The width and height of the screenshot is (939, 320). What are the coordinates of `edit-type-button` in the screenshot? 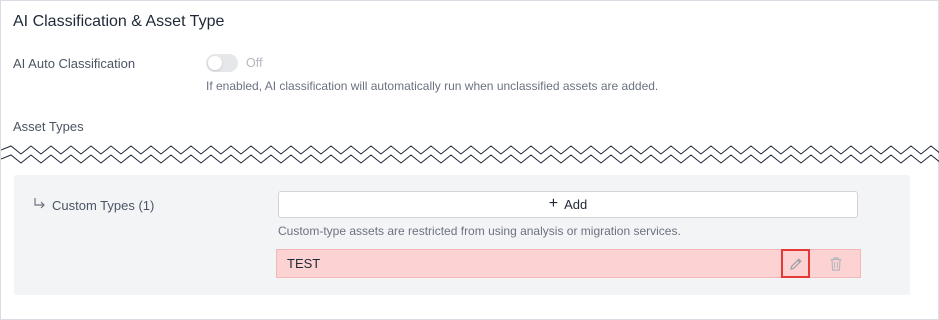 It's located at (795, 263).